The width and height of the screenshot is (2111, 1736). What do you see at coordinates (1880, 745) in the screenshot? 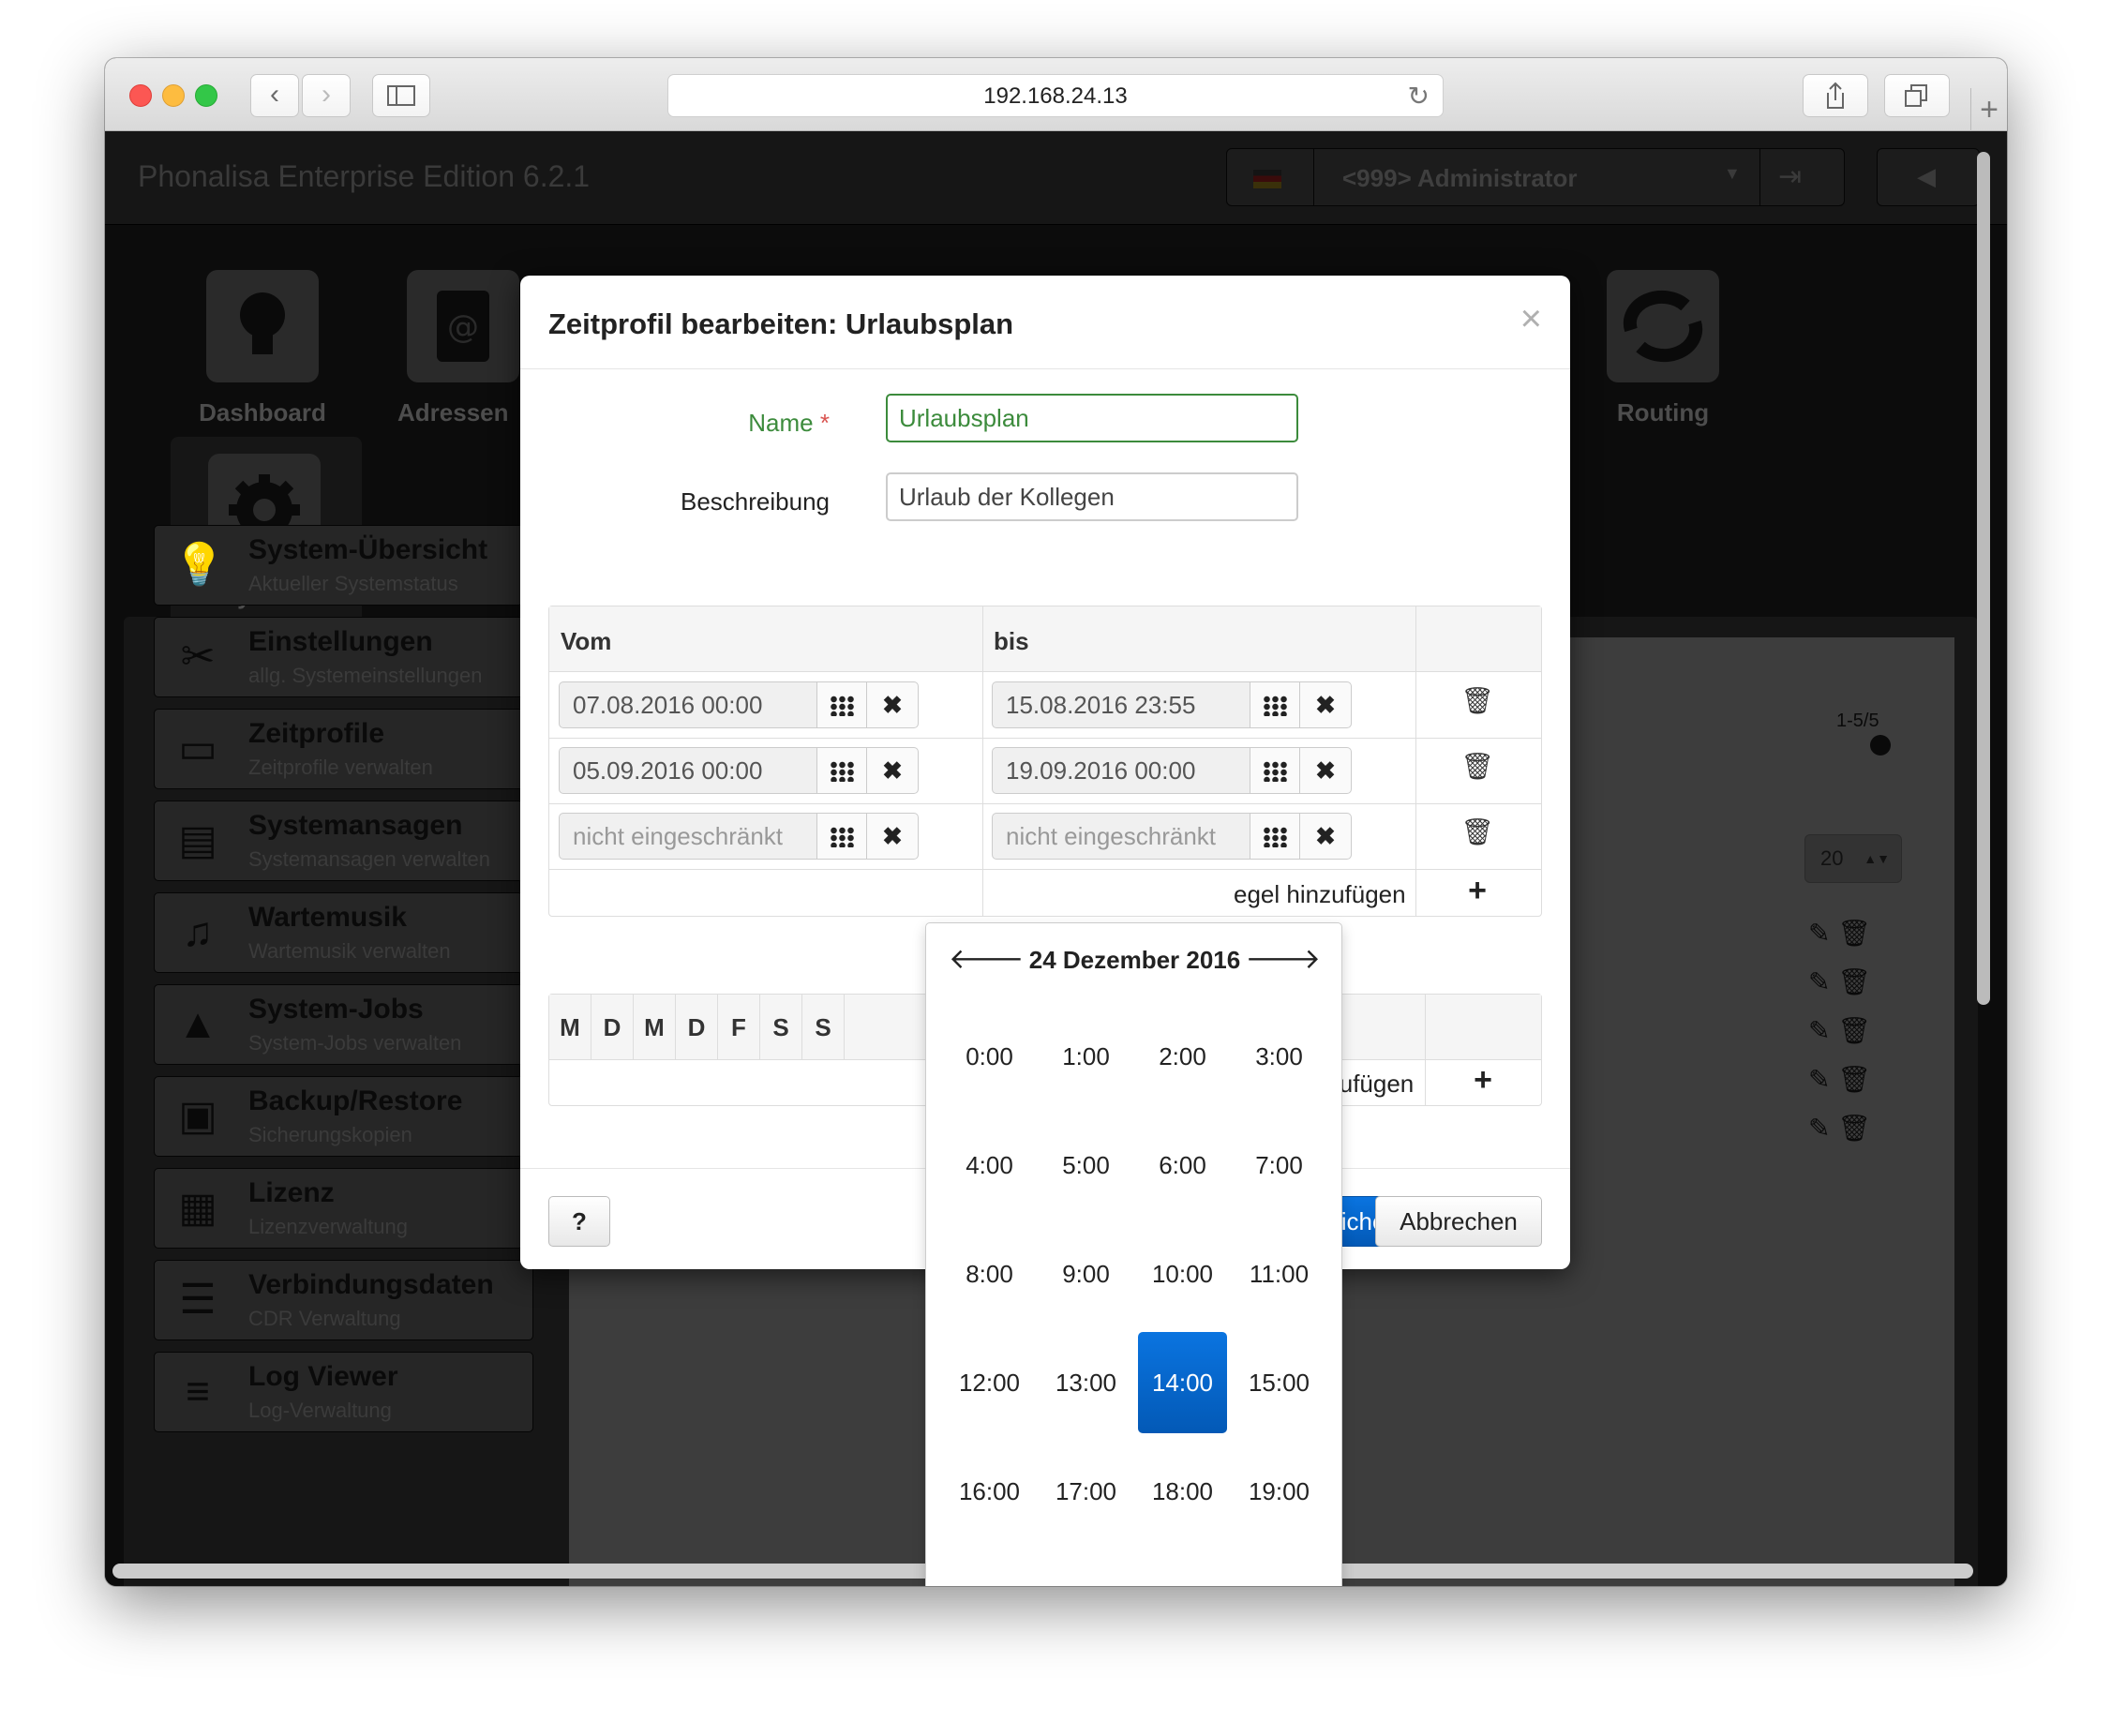
I see `help-circle-icon` at bounding box center [1880, 745].